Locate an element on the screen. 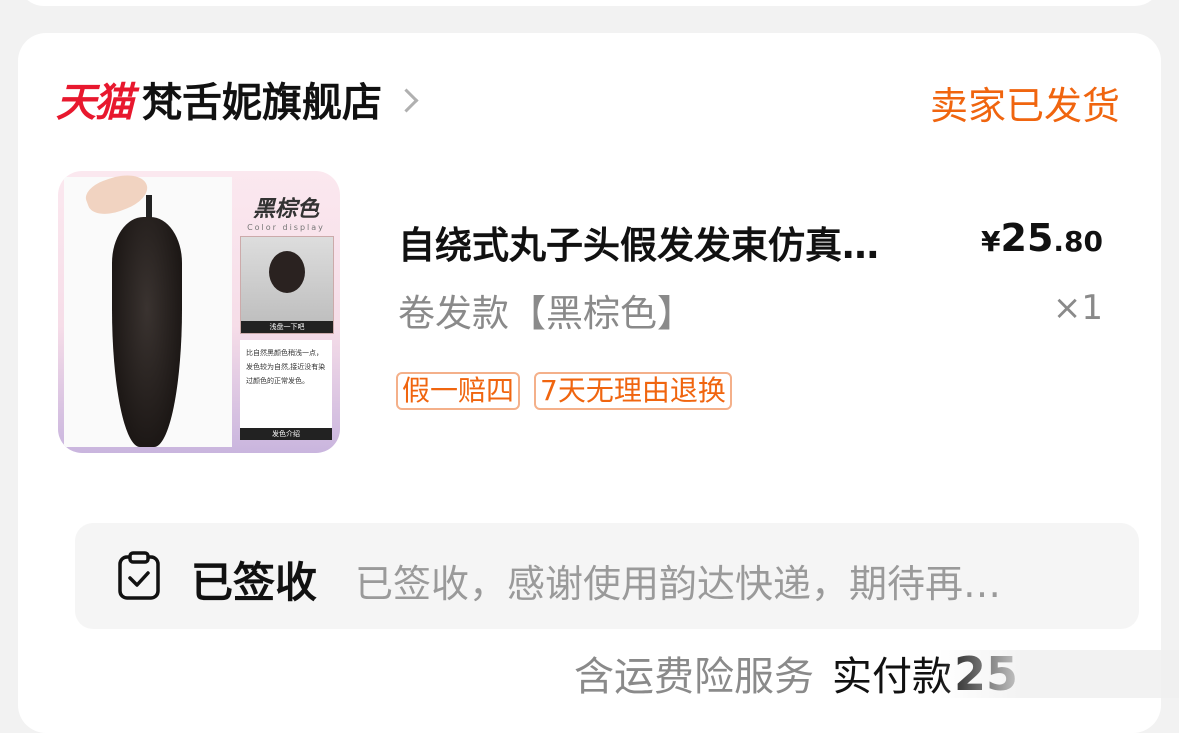  shipping-insurance-label: 含运费险服务 is located at coordinates (694, 677).